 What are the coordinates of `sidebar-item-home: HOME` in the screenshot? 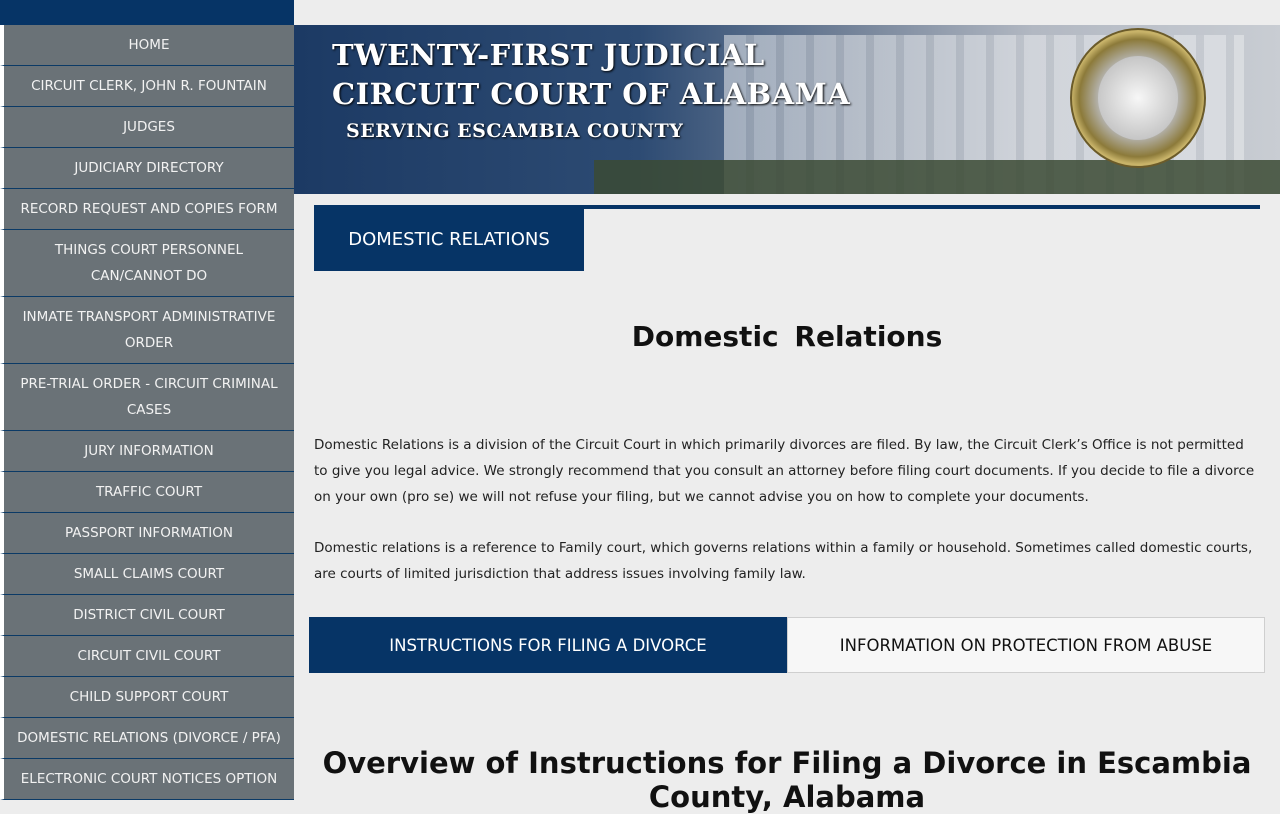 It's located at (147, 45).